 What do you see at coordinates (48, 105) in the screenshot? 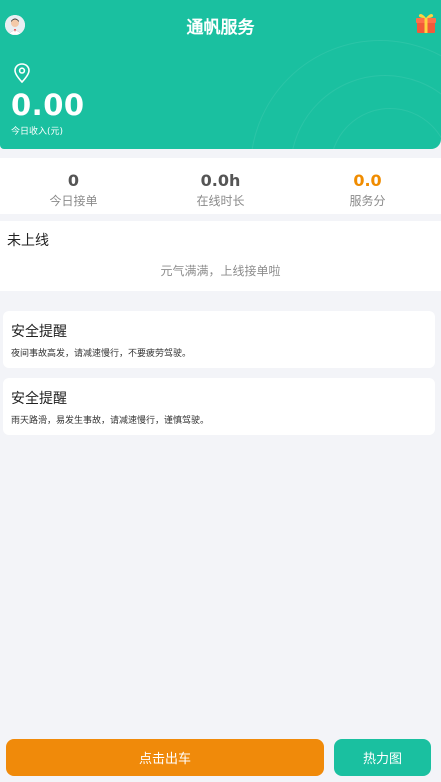
I see `income-value: 0.00` at bounding box center [48, 105].